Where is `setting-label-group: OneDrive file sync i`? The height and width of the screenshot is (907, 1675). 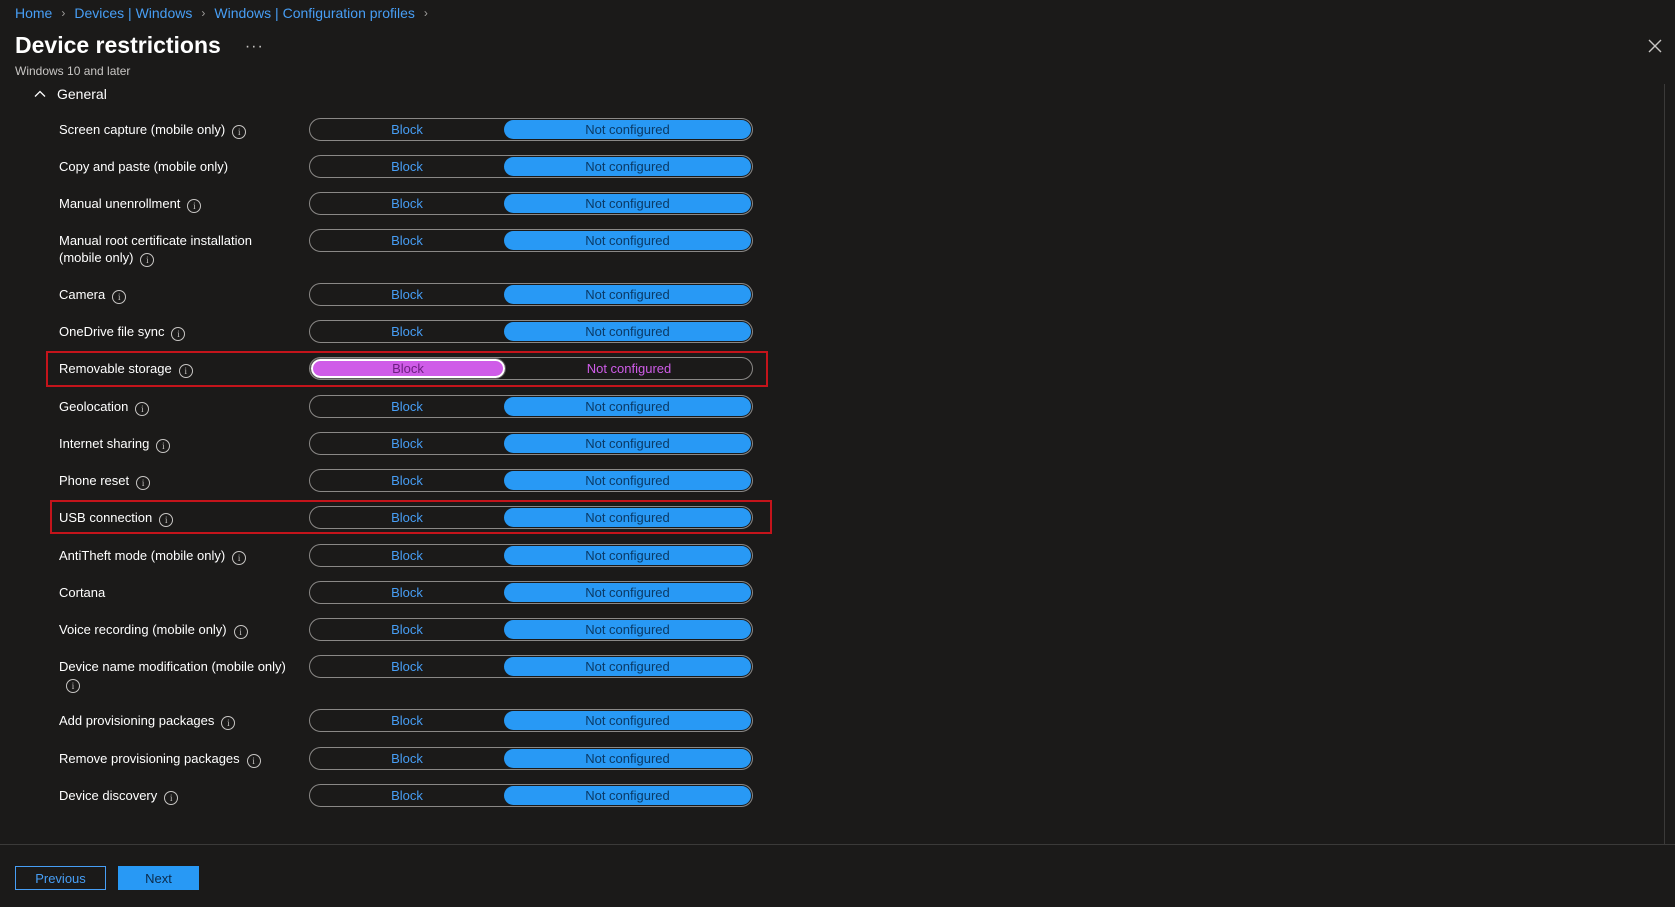 setting-label-group: OneDrive file sync i is located at coordinates (176, 332).